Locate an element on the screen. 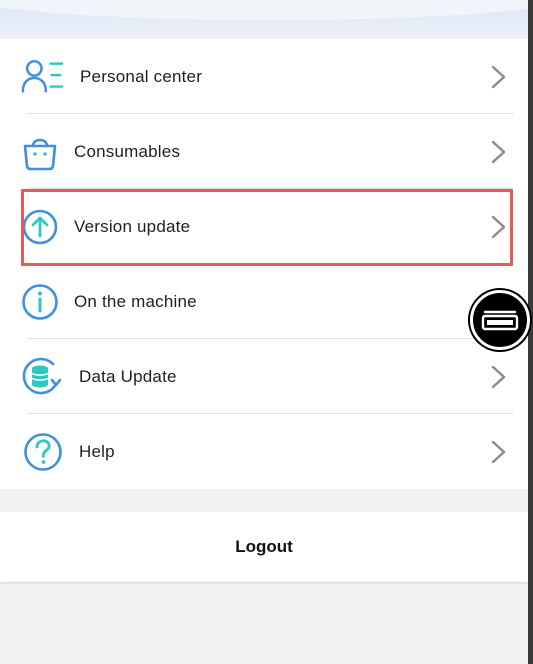 The image size is (533, 664). logout-button: Logout is located at coordinates (264, 547).